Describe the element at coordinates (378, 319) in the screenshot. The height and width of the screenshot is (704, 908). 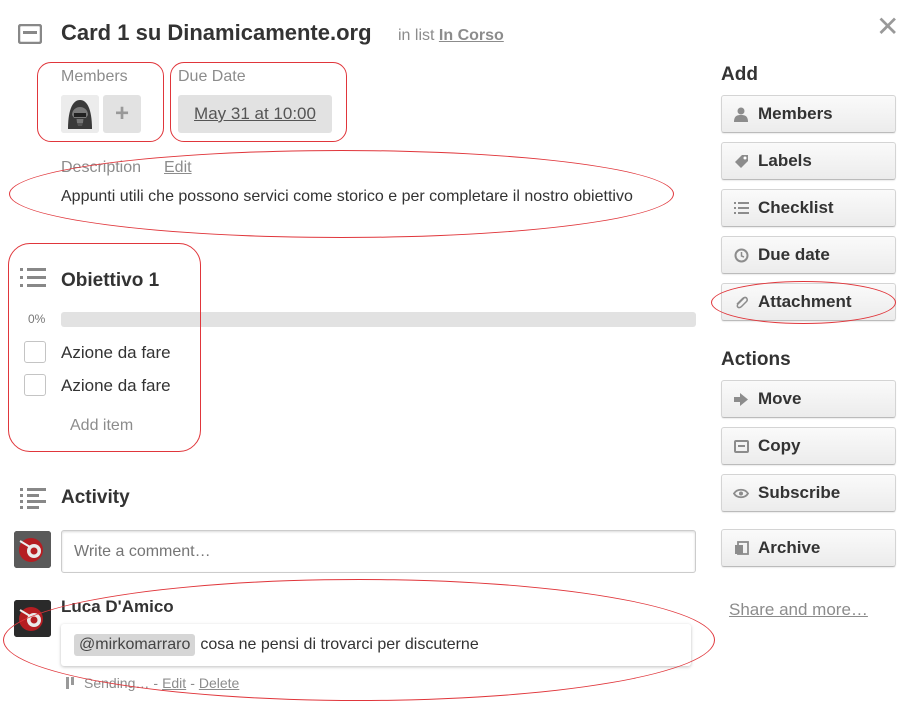
I see `checklist-progress-bar` at that location.